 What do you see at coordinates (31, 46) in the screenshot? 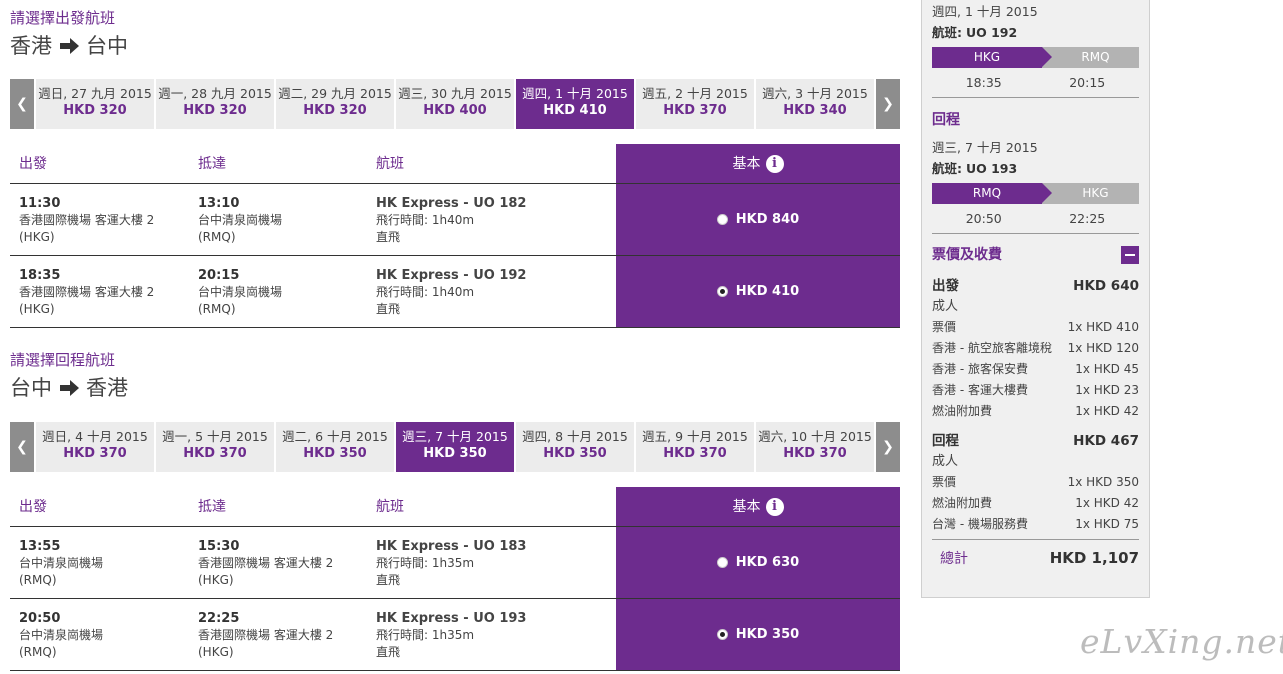
I see `route-origin: 香港` at bounding box center [31, 46].